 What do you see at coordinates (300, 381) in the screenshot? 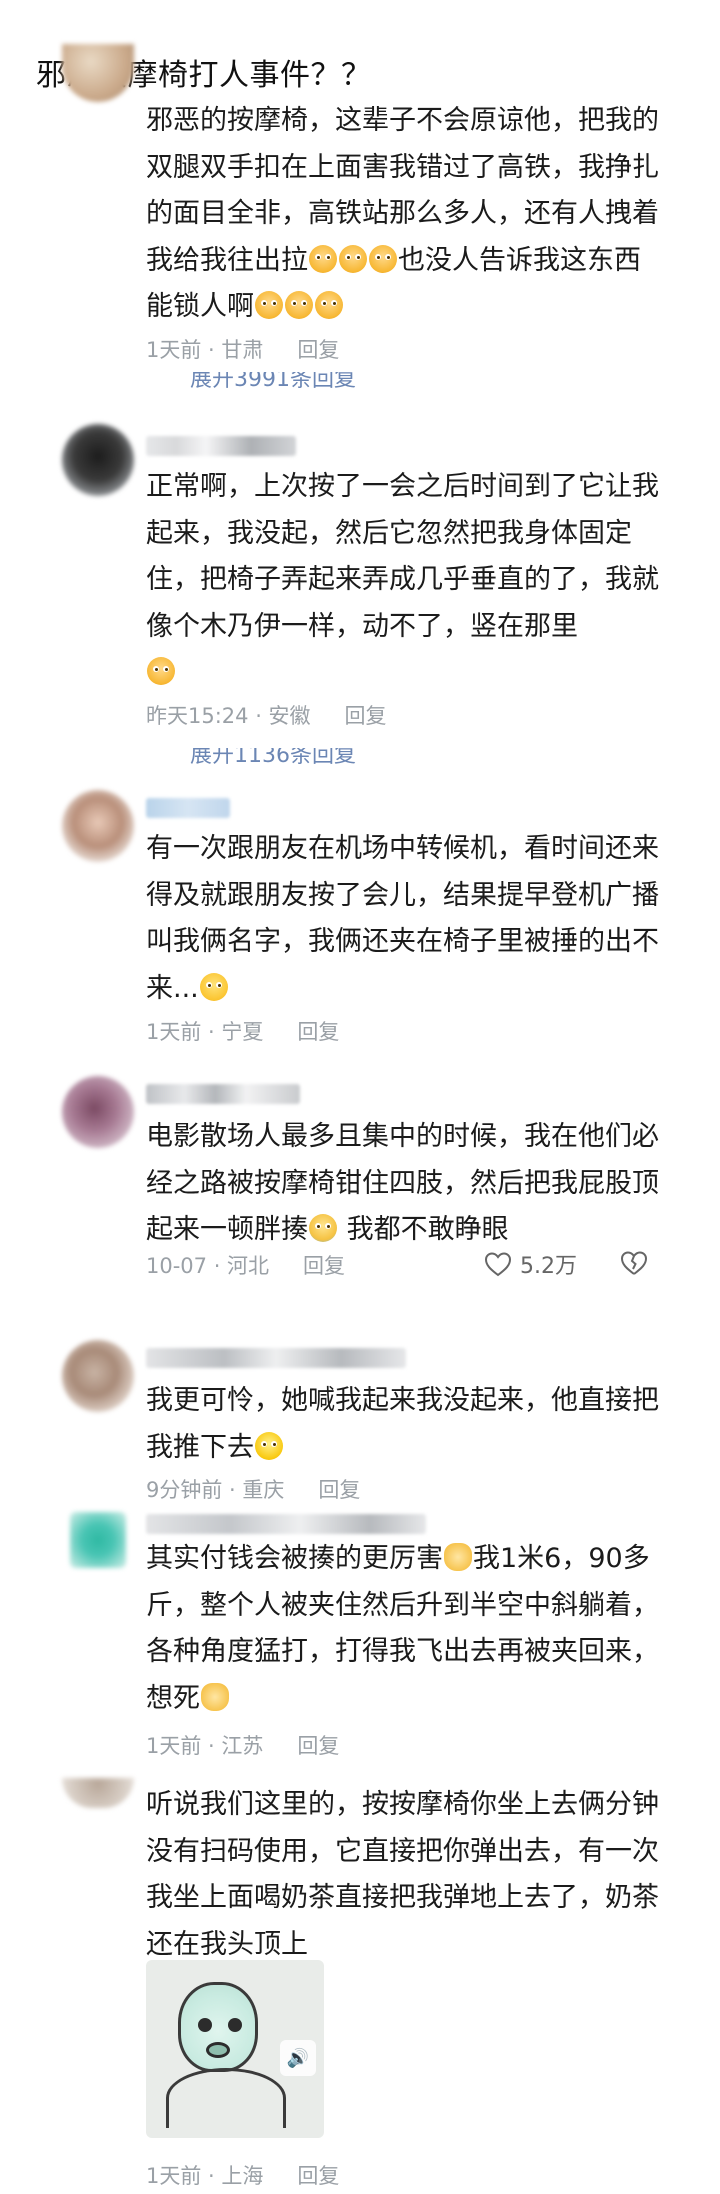
I see `expand-replies-link: 展开3991条回复` at bounding box center [300, 381].